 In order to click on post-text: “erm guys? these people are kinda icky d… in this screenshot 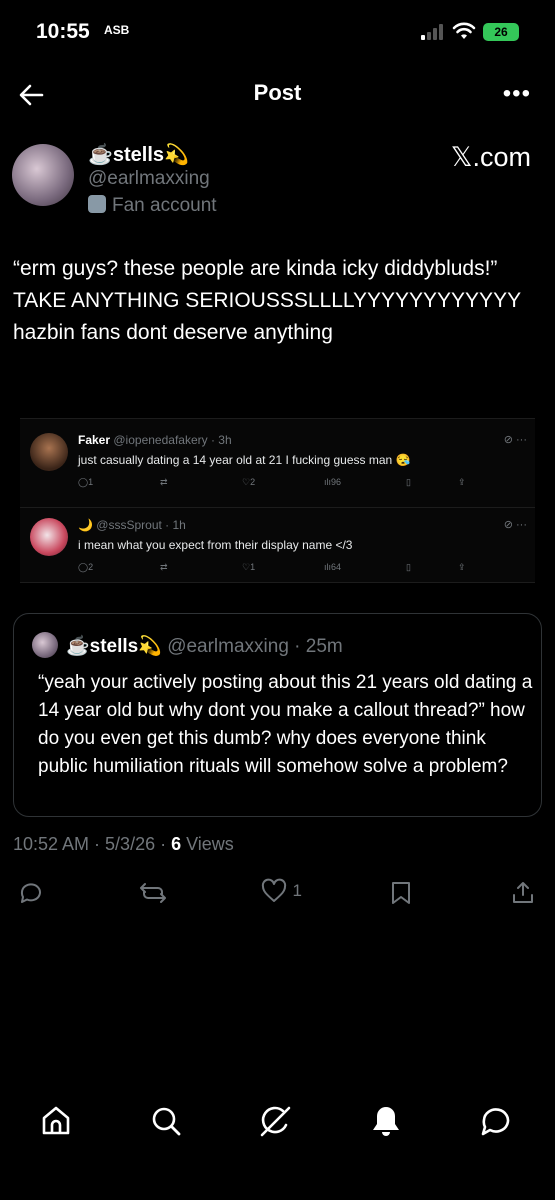, I will do `click(267, 300)`.